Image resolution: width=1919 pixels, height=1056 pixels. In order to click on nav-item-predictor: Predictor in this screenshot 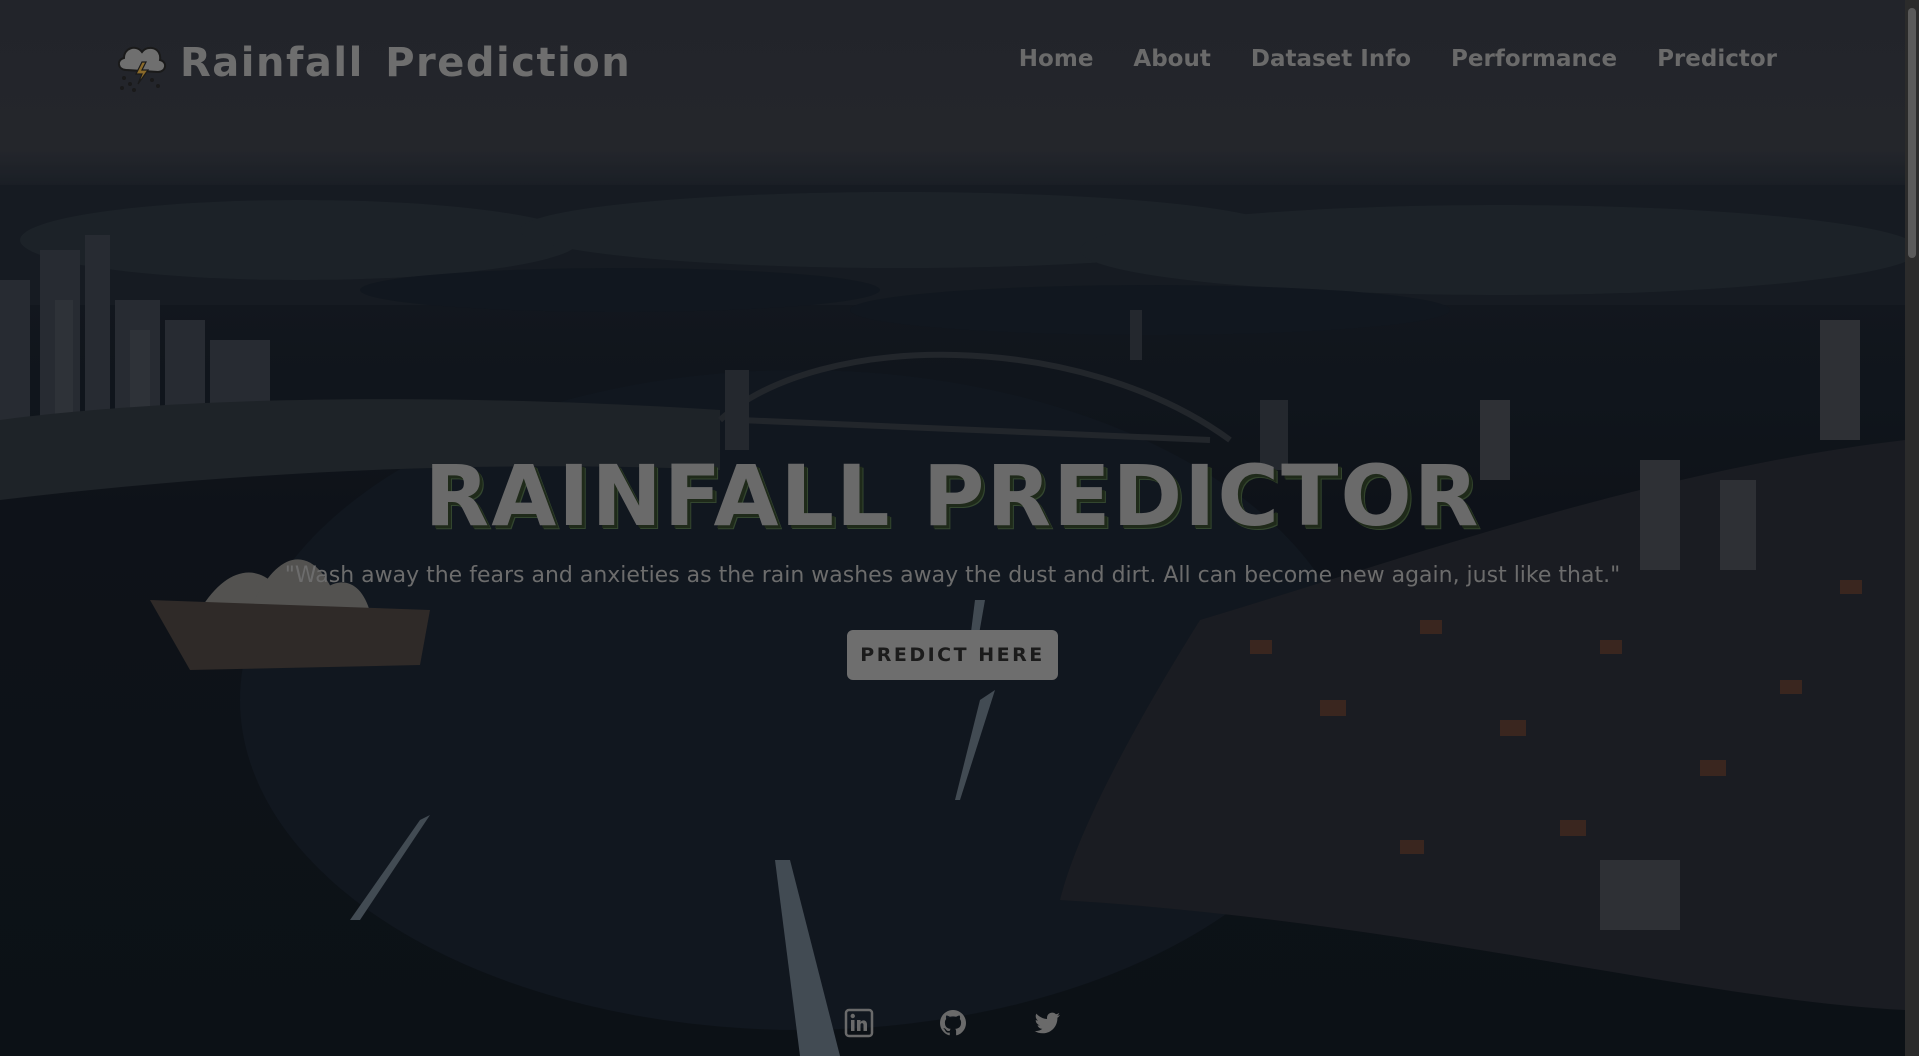, I will do `click(1717, 59)`.